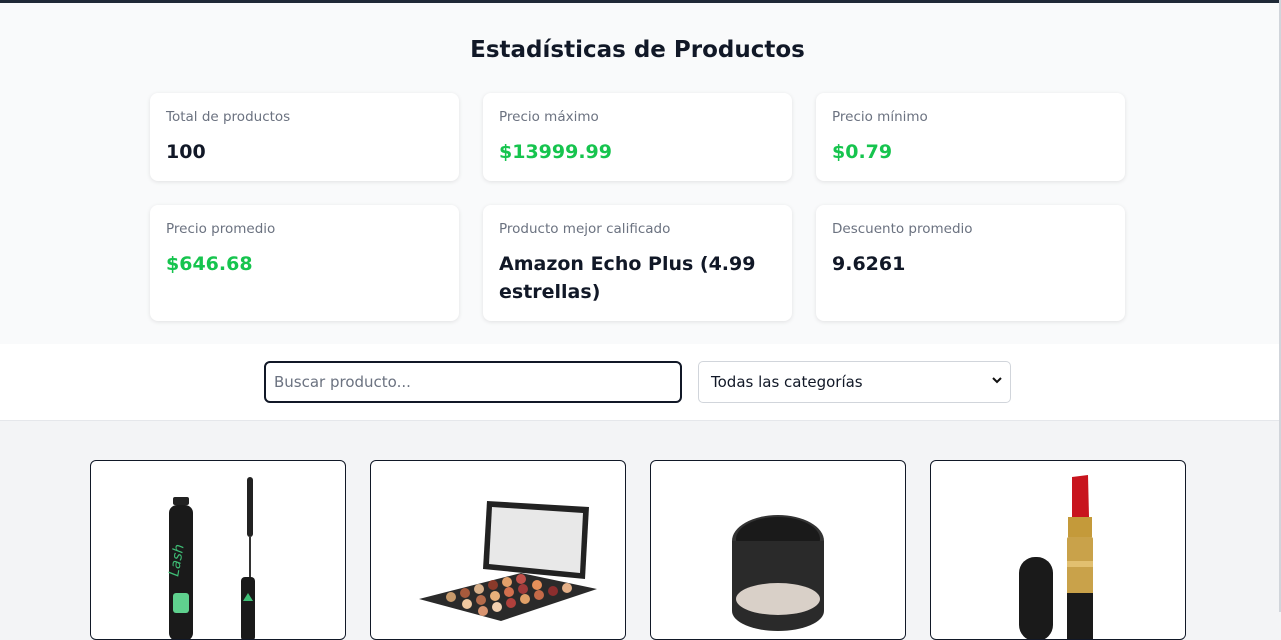 This screenshot has width=1281, height=640. Describe the element at coordinates (221, 229) in the screenshot. I see `stat-label: Precio promedio` at that location.